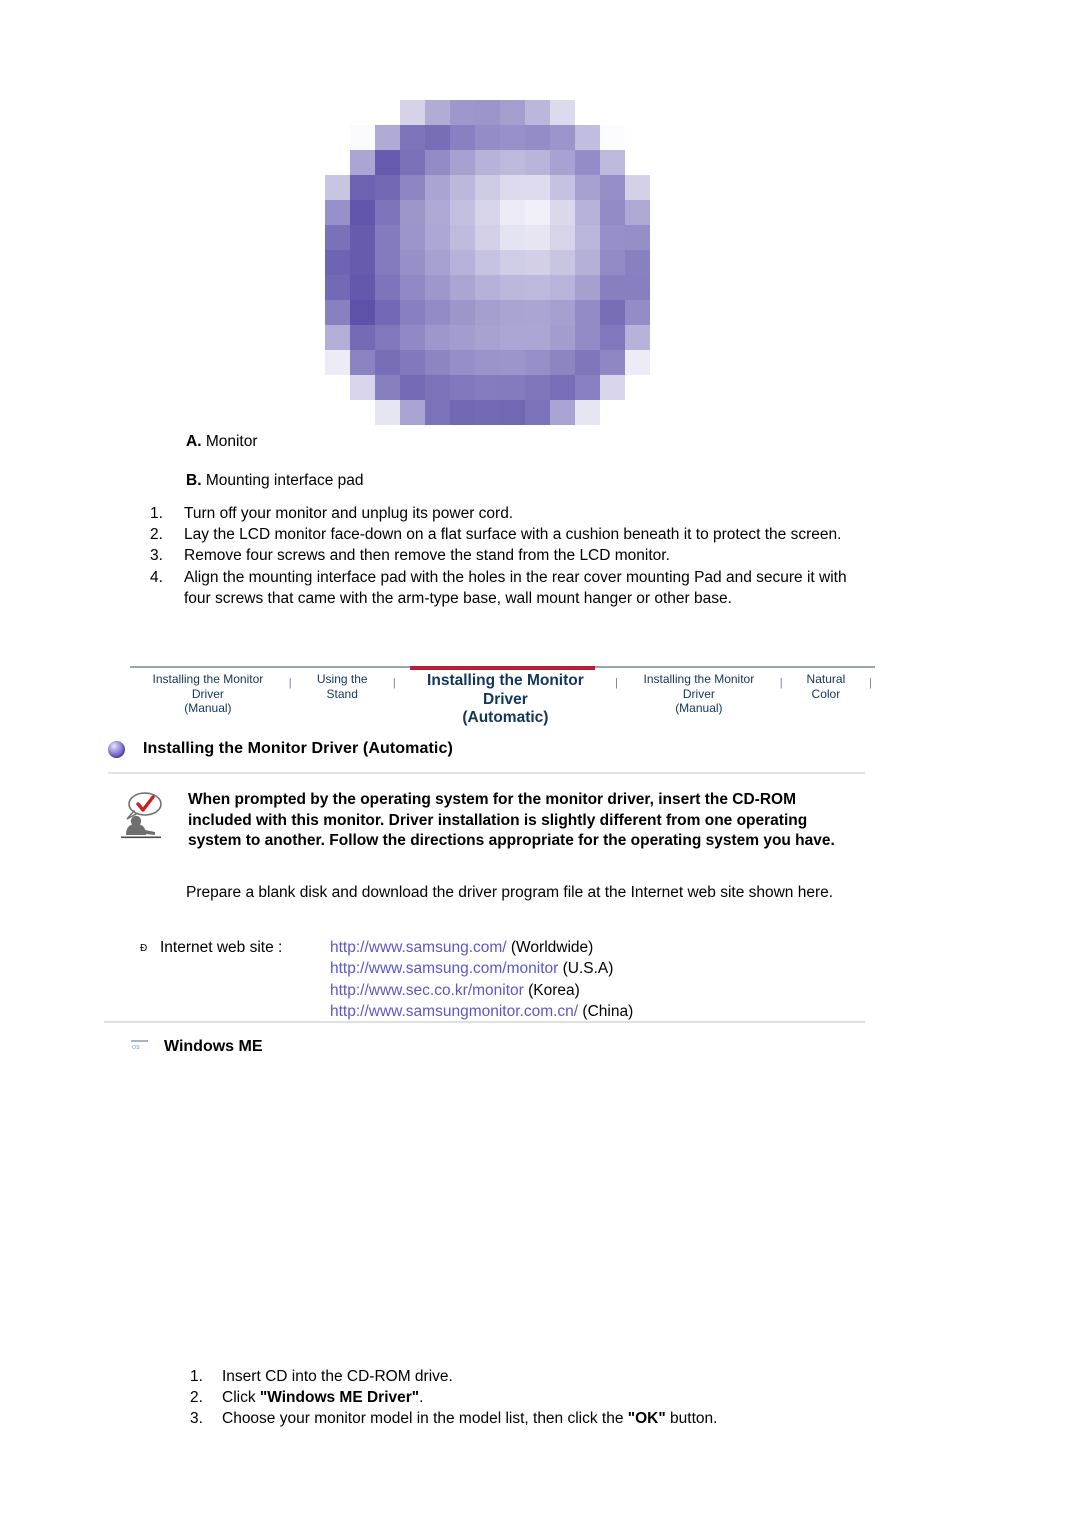  What do you see at coordinates (342, 686) in the screenshot?
I see `tab-using-the-stand: Using the Stand` at bounding box center [342, 686].